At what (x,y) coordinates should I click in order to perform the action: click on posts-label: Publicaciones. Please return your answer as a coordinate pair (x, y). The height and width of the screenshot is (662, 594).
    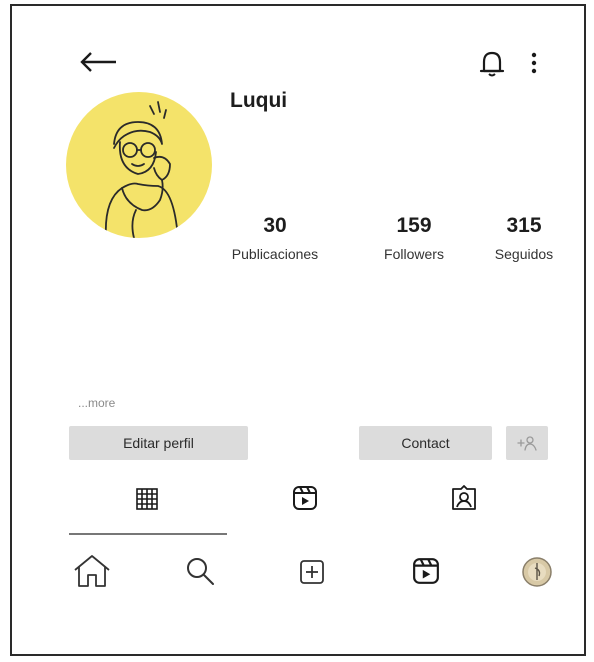
    Looking at the image, I should click on (275, 254).